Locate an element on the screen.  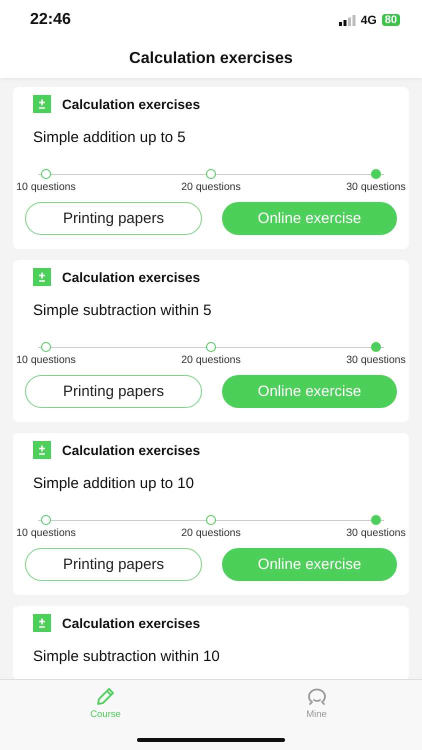
battery-level: 80 is located at coordinates (391, 20).